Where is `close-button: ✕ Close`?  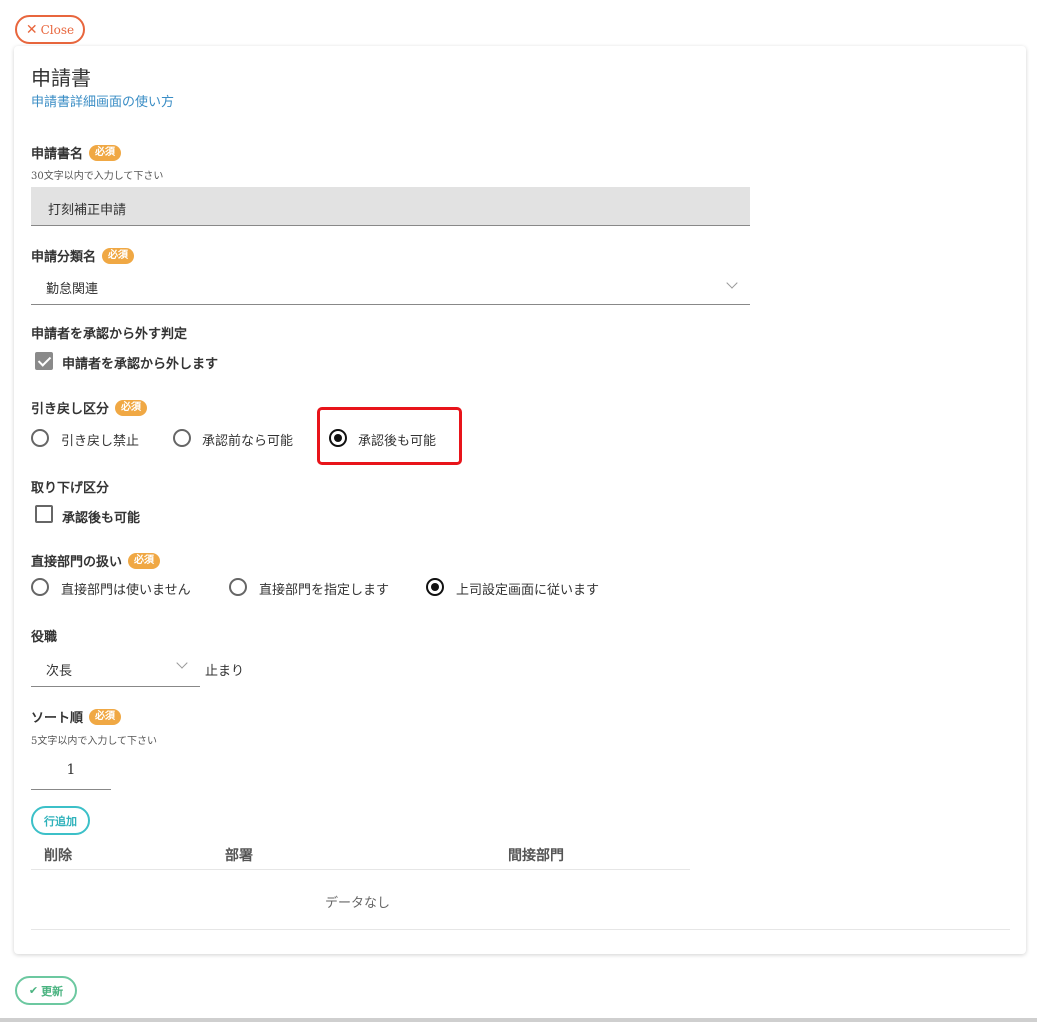
close-button: ✕ Close is located at coordinates (50, 29).